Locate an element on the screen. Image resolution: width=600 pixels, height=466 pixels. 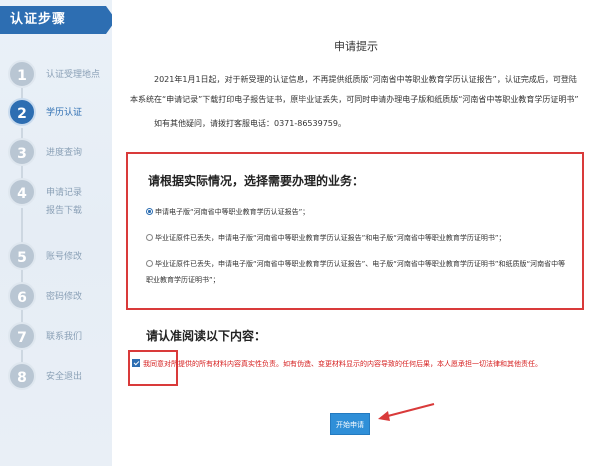
step-number: 6 is located at coordinates (22, 296).